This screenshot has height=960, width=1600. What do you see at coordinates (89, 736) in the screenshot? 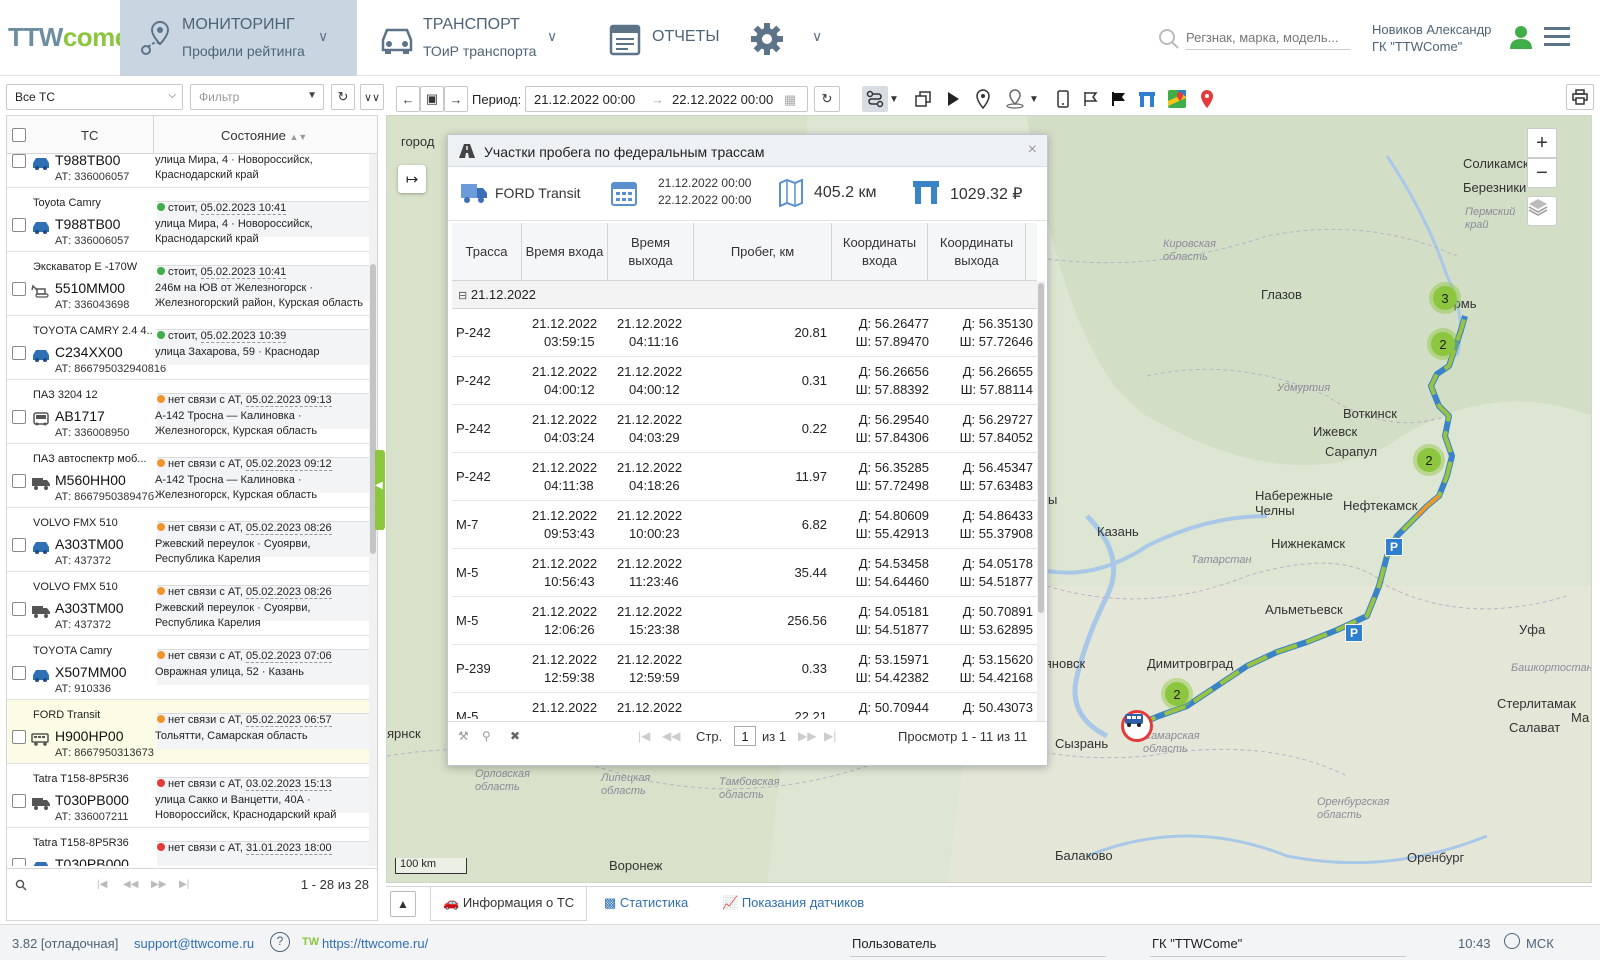
I see `vehicle-plate: Н900НР00` at bounding box center [89, 736].